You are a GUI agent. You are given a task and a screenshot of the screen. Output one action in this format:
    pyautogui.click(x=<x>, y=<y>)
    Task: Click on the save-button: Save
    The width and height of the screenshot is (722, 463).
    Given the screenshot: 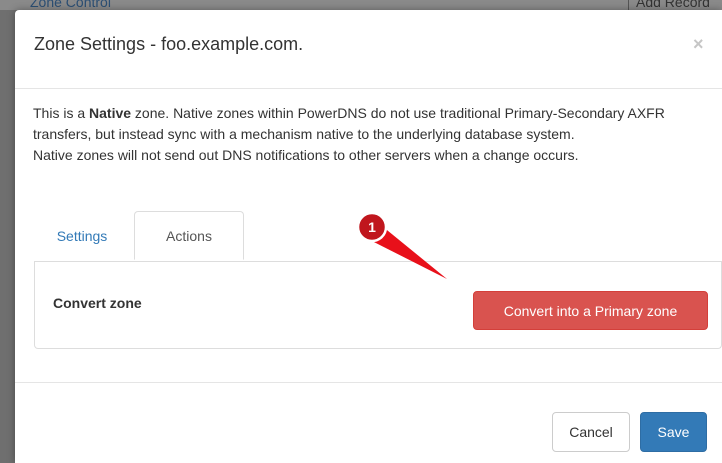 What is the action you would take?
    pyautogui.click(x=673, y=432)
    